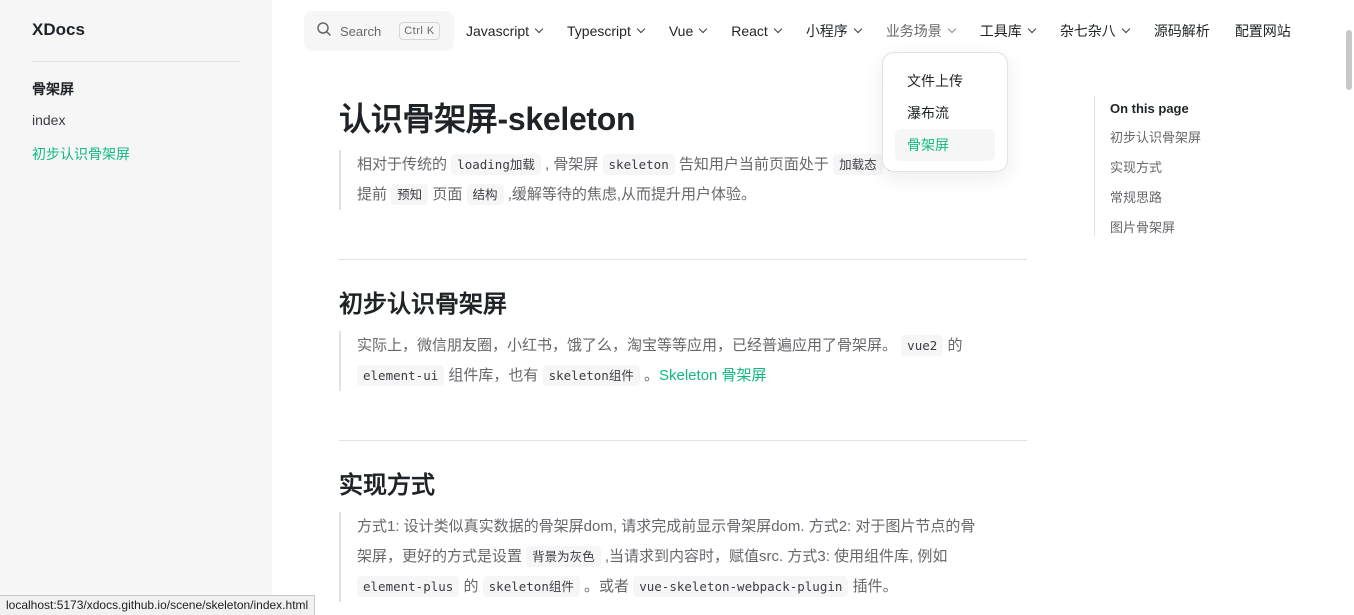 This screenshot has height=615, width=1354. I want to click on nav-miniprogram: 小程序, so click(834, 31).